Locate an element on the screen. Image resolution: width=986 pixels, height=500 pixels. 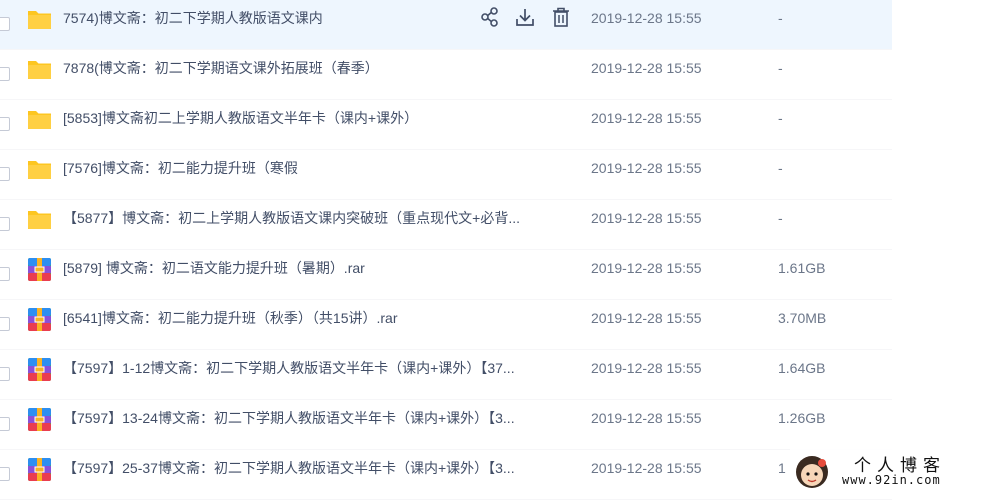
file-name-link: [5879] 博文斋：初二语文能力提升班（暑期）.rar is located at coordinates (214, 268).